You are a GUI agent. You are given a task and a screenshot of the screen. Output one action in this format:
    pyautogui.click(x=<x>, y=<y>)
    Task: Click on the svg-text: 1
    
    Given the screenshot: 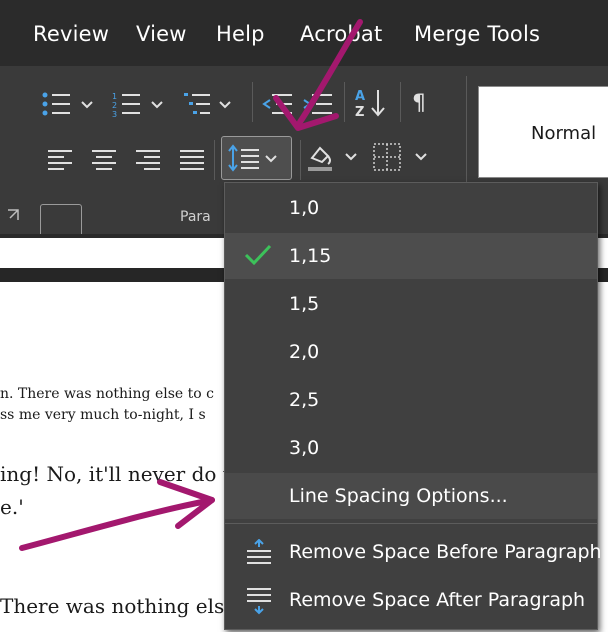 What is the action you would take?
    pyautogui.click(x=114, y=96)
    